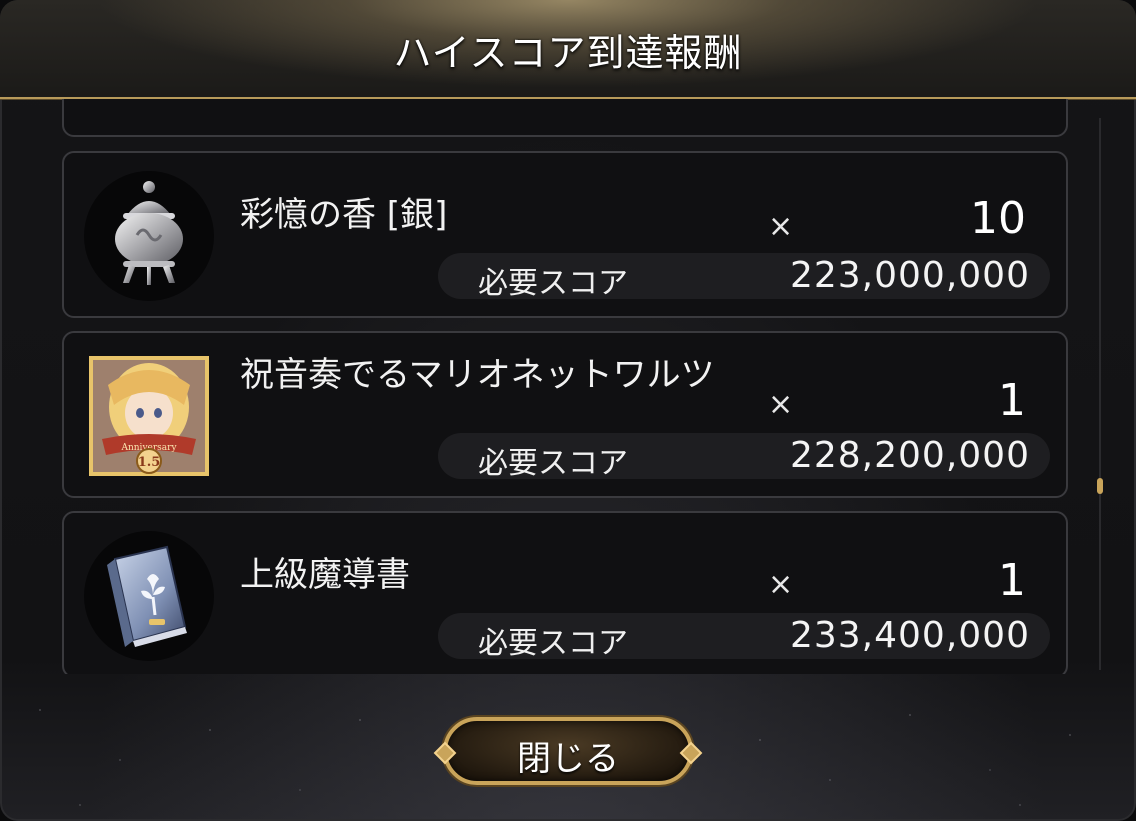 The height and width of the screenshot is (821, 1136). I want to click on close-button-label: 閉じる, so click(568, 759).